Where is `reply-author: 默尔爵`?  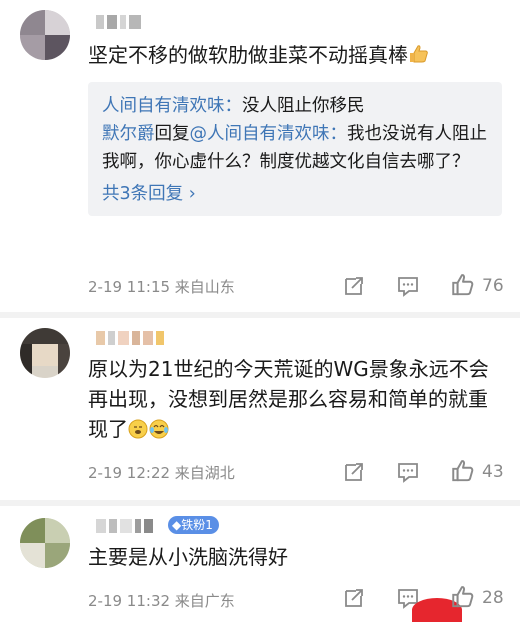 reply-author: 默尔爵 is located at coordinates (128, 134).